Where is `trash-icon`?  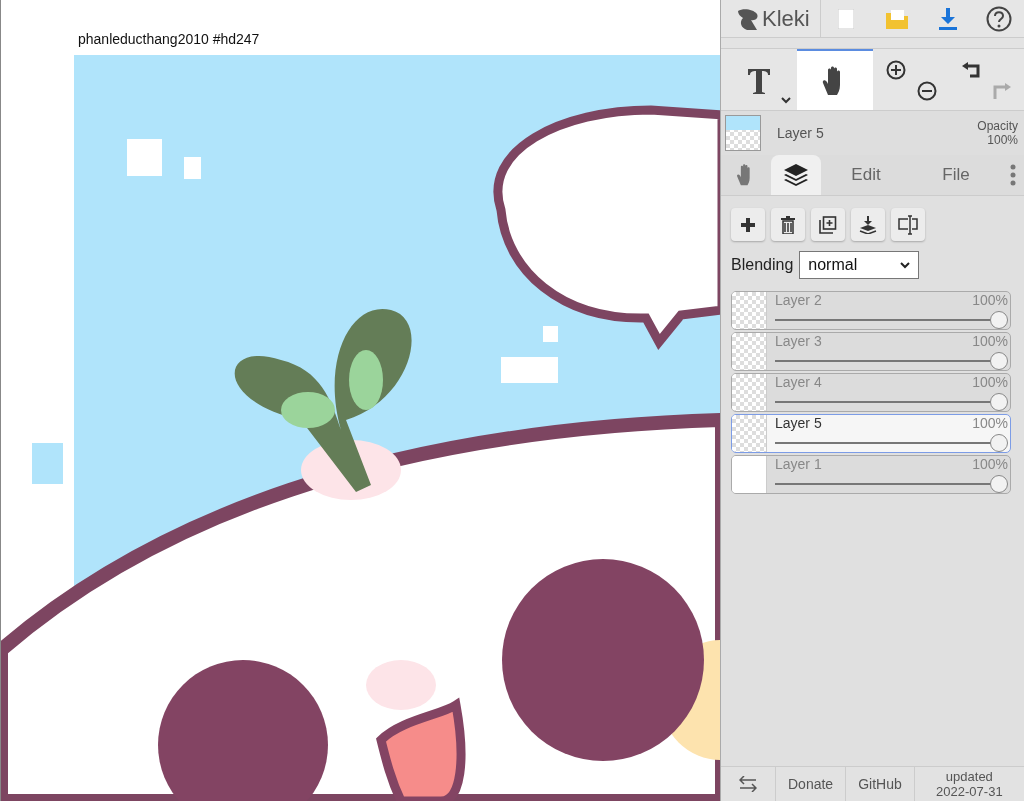
trash-icon is located at coordinates (788, 224).